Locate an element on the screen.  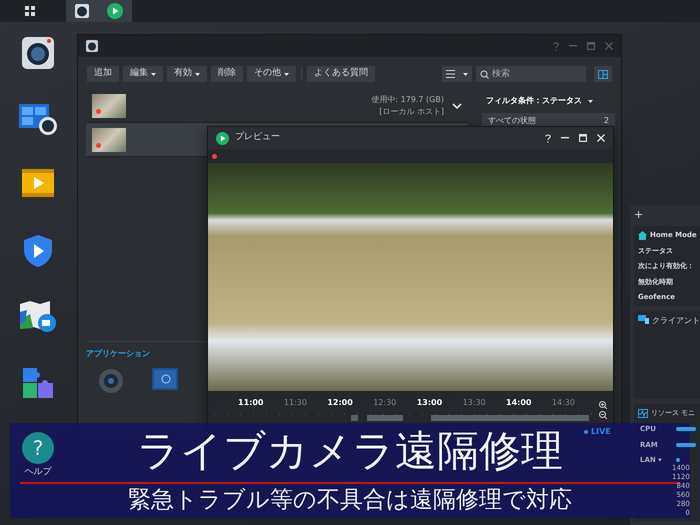
puzzle-icon is located at coordinates (38, 383).